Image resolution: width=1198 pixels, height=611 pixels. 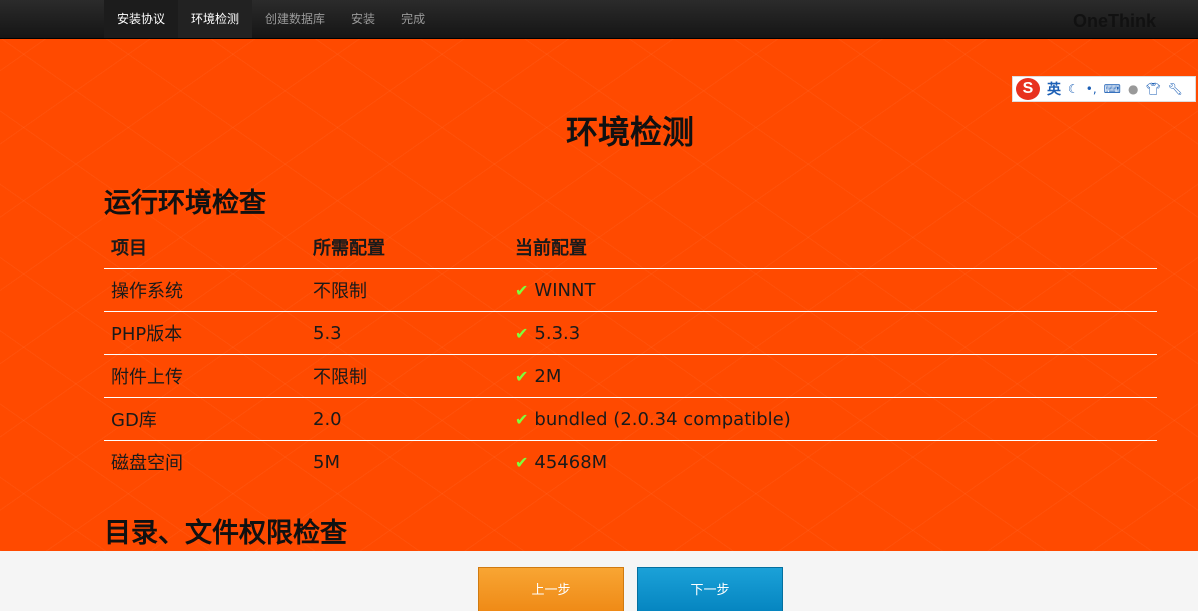 What do you see at coordinates (557, 333) in the screenshot?
I see `row-current-value: 5.3.3` at bounding box center [557, 333].